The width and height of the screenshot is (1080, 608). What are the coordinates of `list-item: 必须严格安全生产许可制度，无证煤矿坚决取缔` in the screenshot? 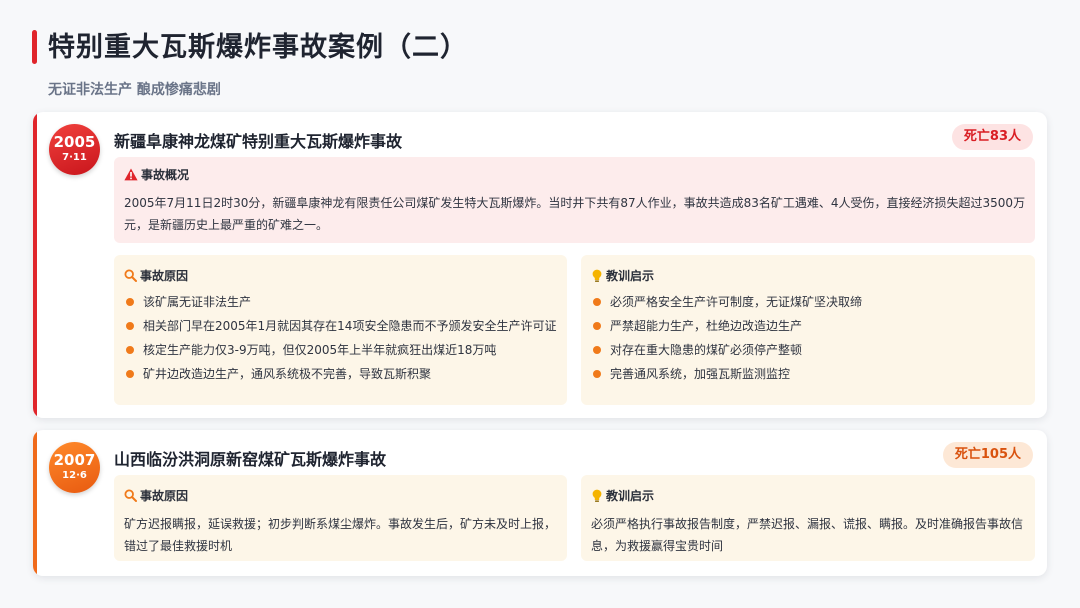 It's located at (809, 302).